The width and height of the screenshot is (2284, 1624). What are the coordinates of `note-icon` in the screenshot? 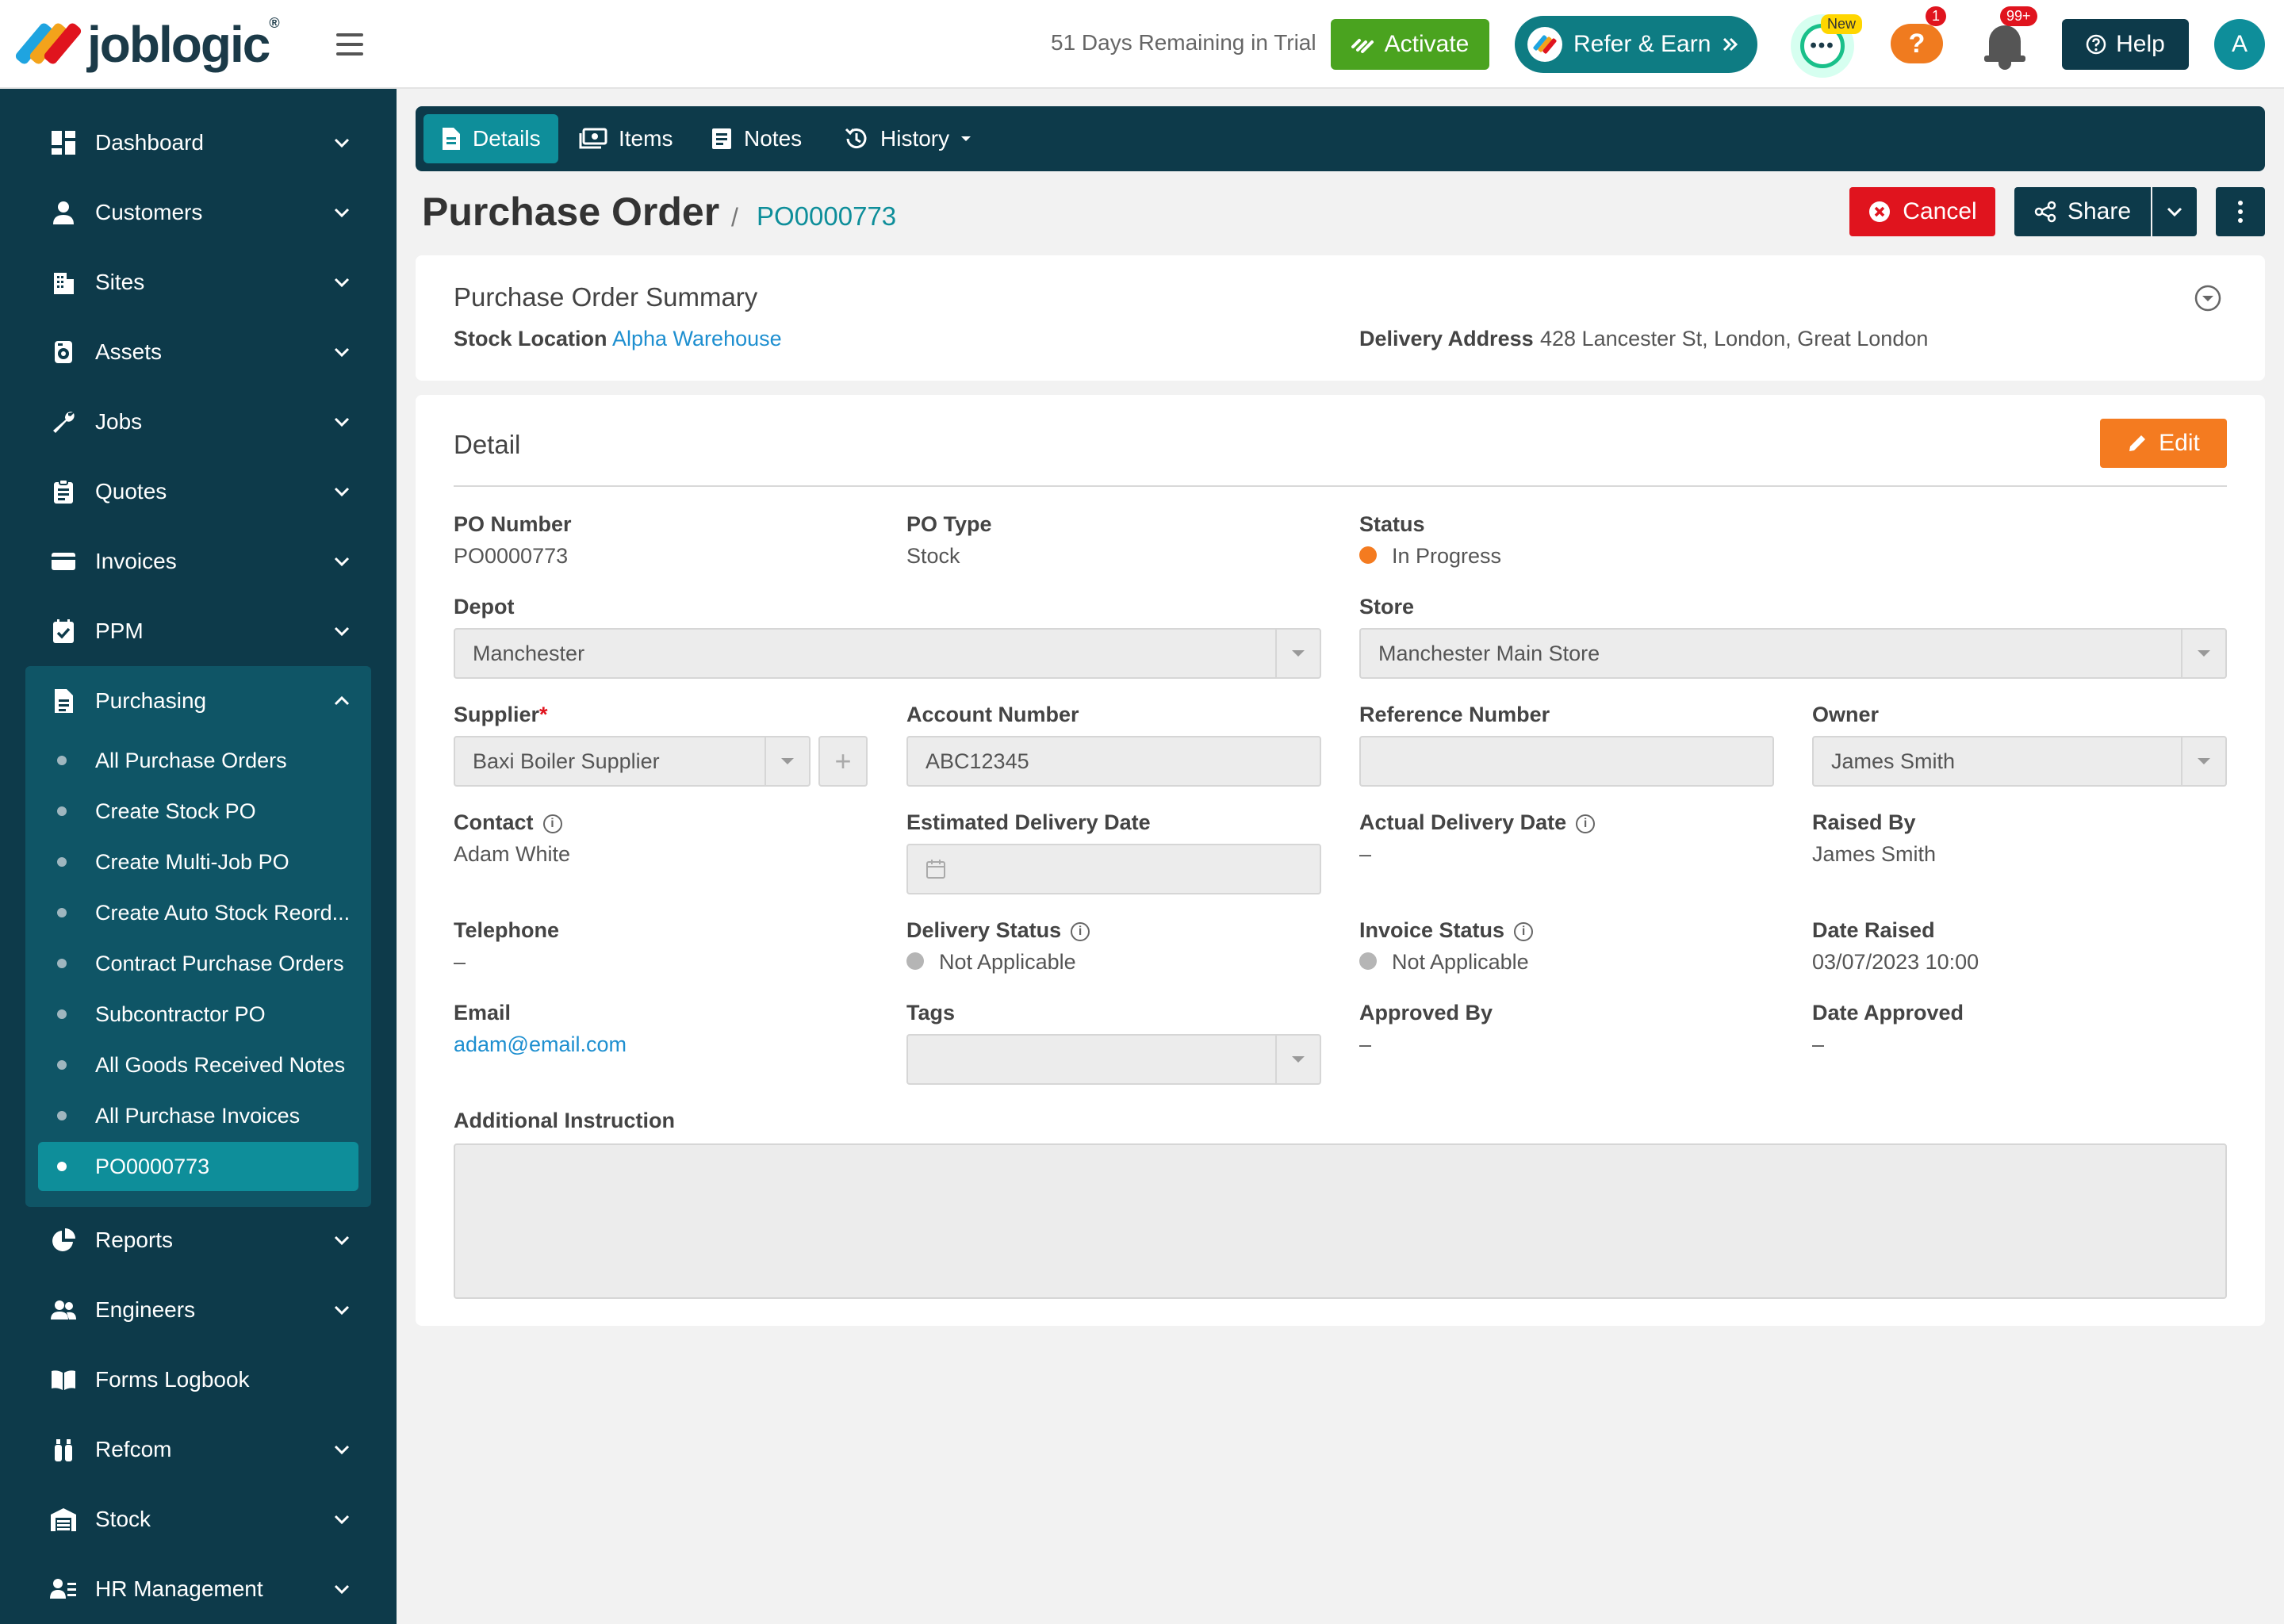 It's located at (721, 138).